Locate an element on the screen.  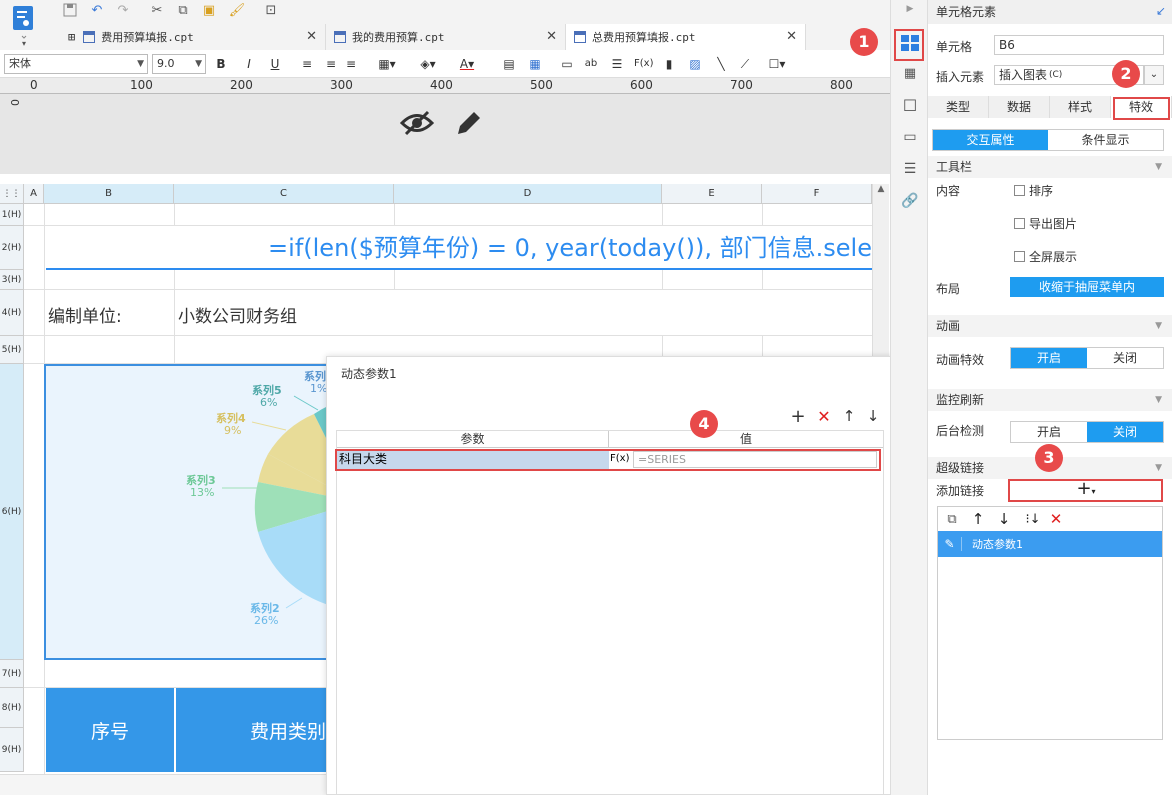
animation-on: 开启 is located at coordinates (1049, 358).